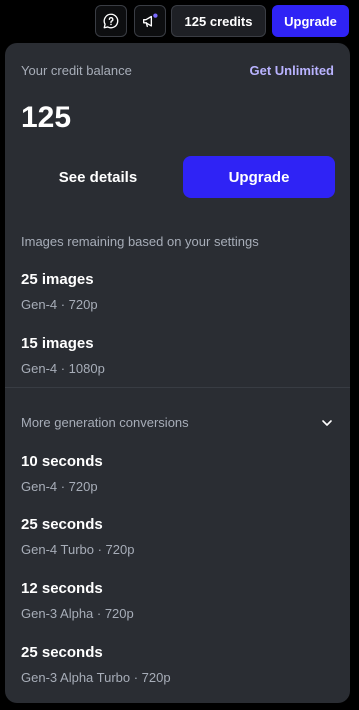 The width and height of the screenshot is (359, 710). What do you see at coordinates (155, 15) in the screenshot?
I see `notification-dot` at bounding box center [155, 15].